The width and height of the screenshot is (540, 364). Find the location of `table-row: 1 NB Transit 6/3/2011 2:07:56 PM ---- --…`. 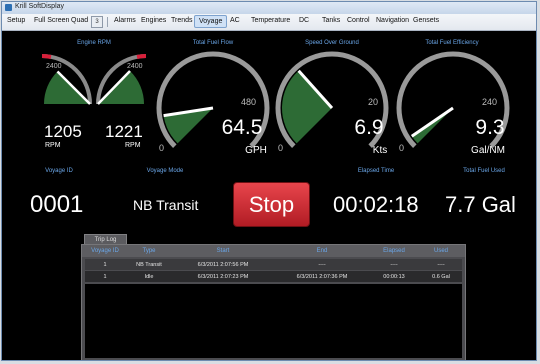

table-row: 1 NB Transit 6/3/2011 2:07:56 PM ---- --… is located at coordinates (273, 264).